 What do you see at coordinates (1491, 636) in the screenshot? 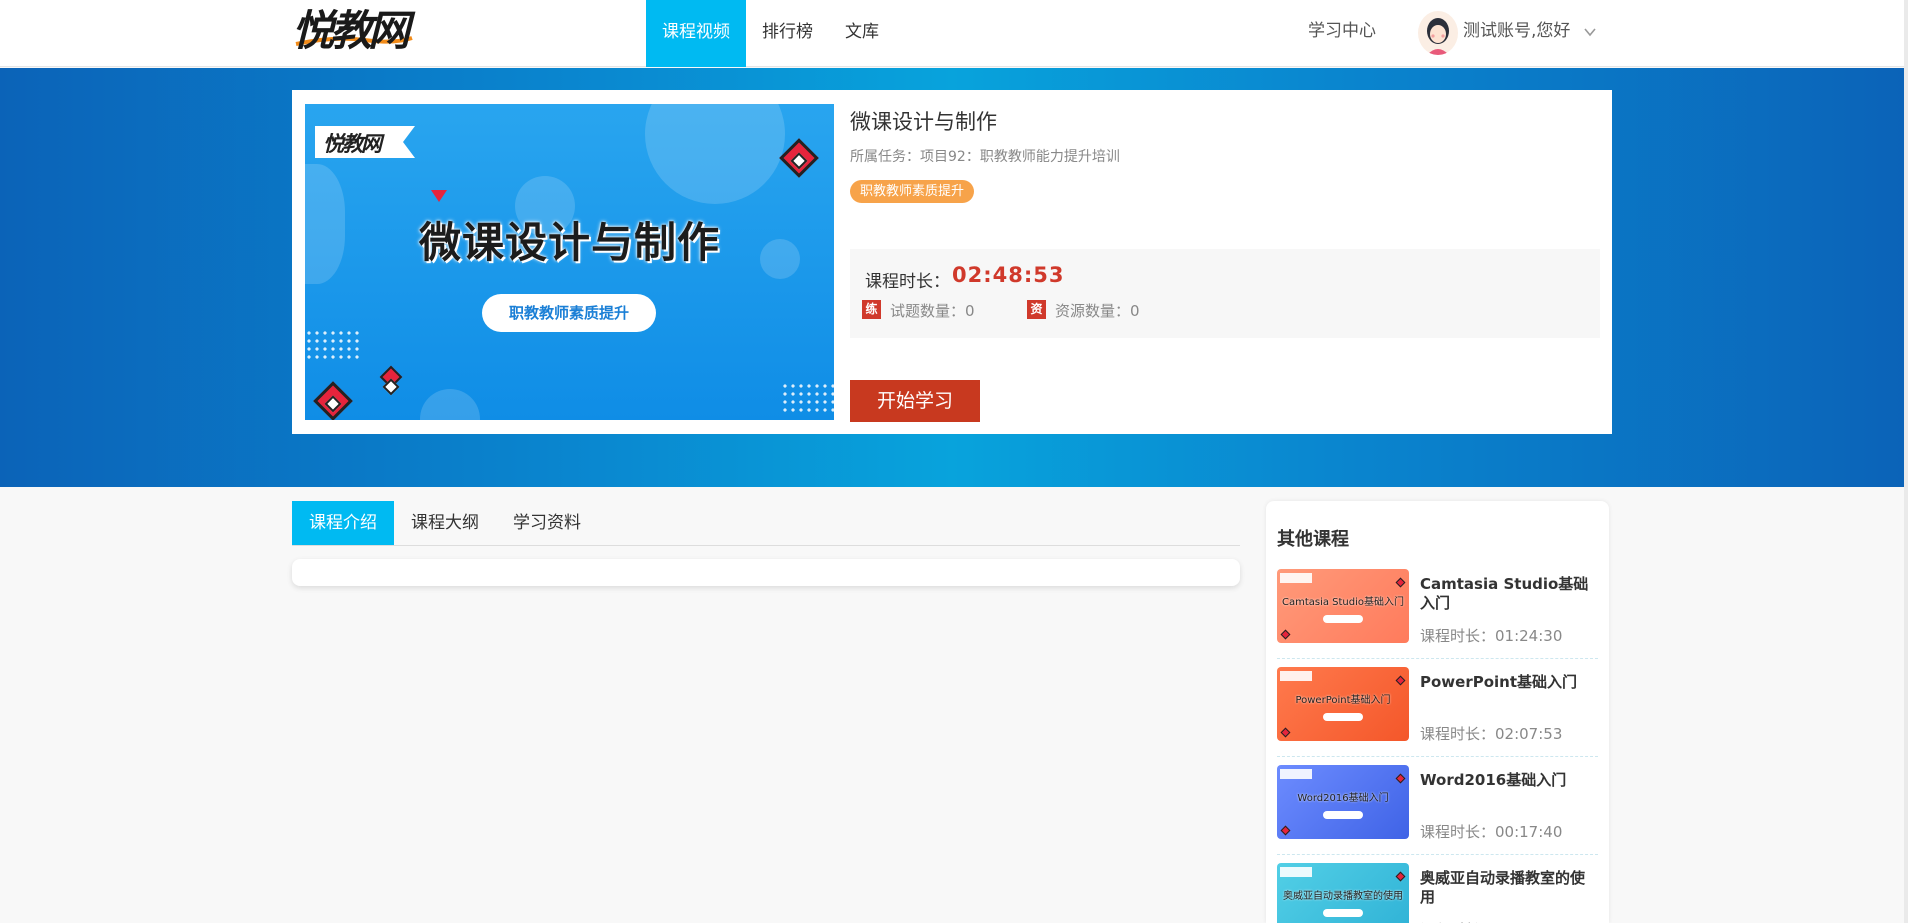
I see `course-duration: 课程时长：01:24:30` at bounding box center [1491, 636].